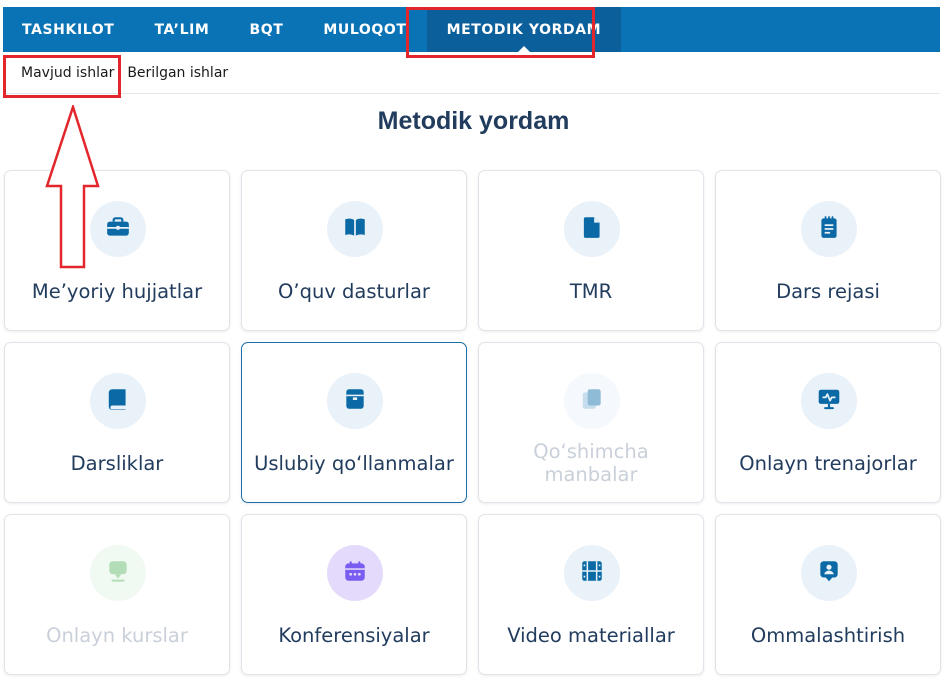 This screenshot has height=686, width=947. I want to click on nav-item-muloqot: MULOQOT, so click(364, 29).